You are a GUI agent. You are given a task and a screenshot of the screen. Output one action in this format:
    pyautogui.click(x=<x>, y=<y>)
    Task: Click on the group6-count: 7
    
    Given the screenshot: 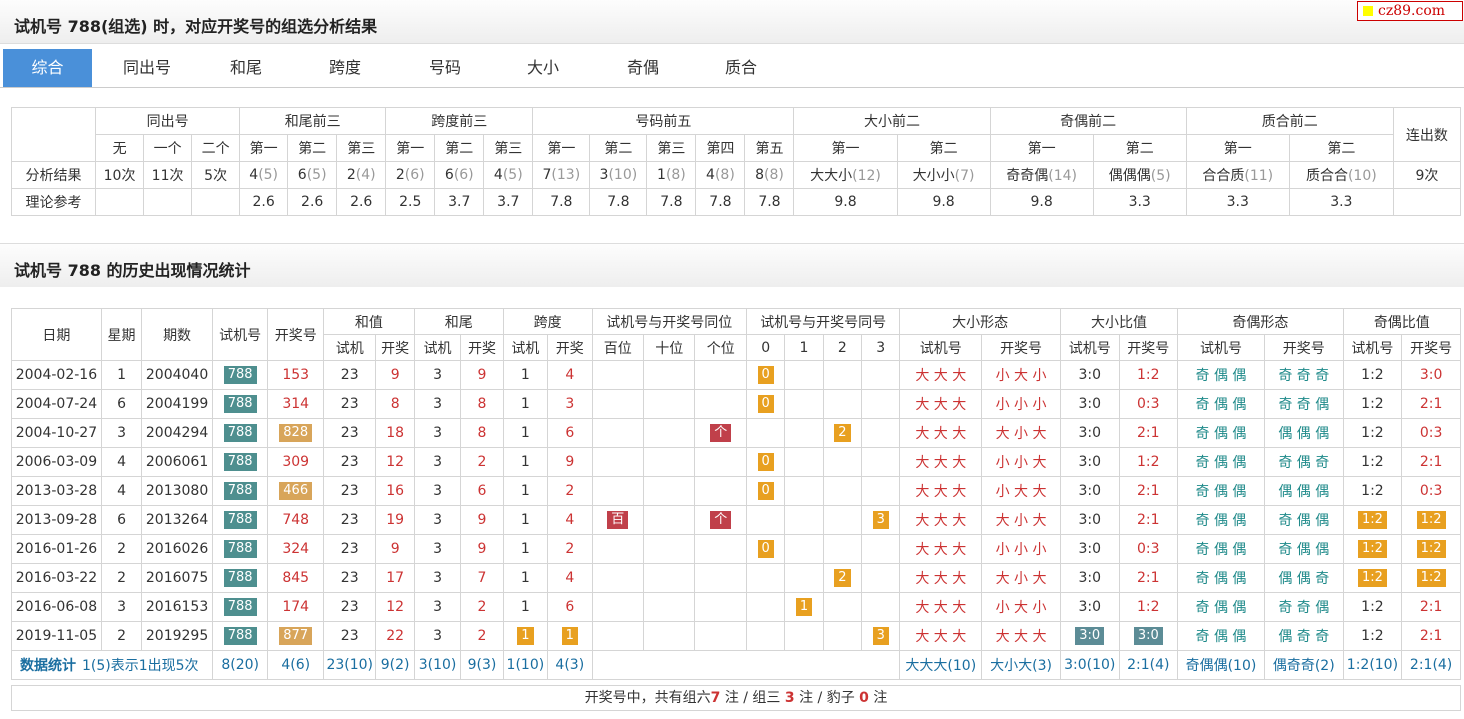 What is the action you would take?
    pyautogui.click(x=715, y=698)
    